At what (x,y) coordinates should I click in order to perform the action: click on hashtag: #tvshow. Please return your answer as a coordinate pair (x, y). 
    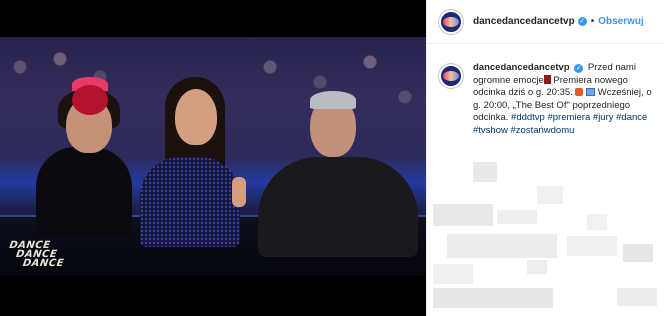
    Looking at the image, I should click on (490, 130).